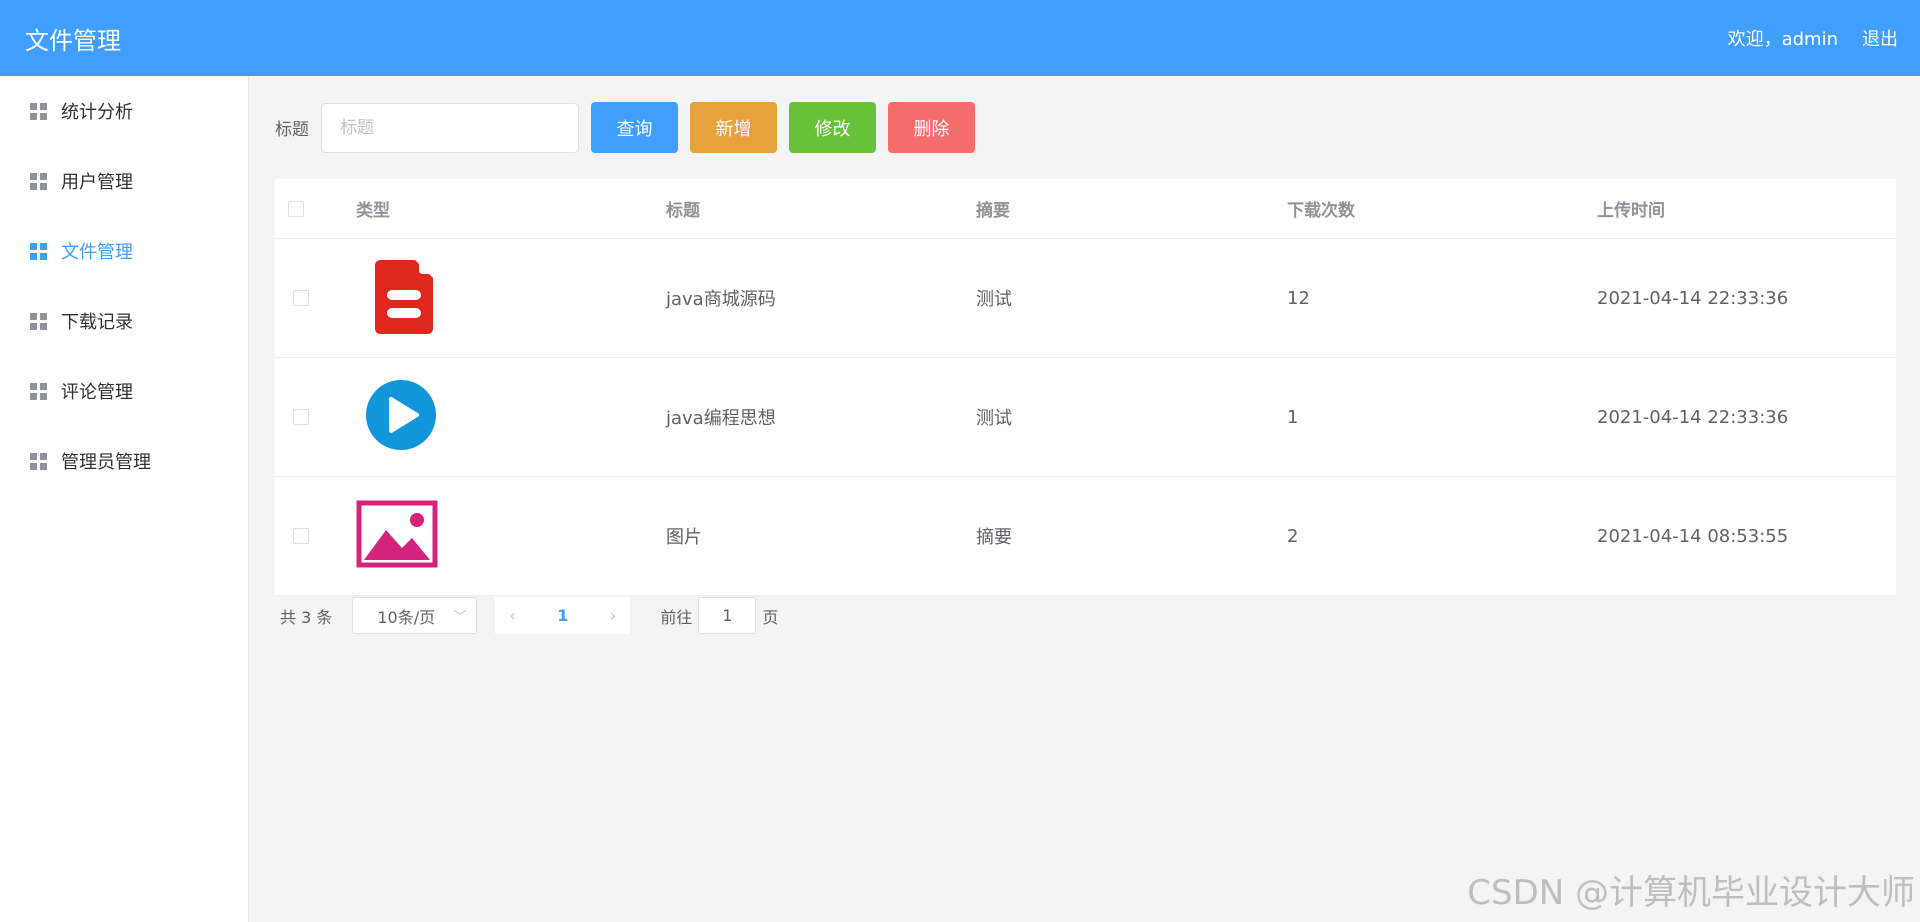 This screenshot has width=1920, height=922. I want to click on edit-button: 修改, so click(832, 127).